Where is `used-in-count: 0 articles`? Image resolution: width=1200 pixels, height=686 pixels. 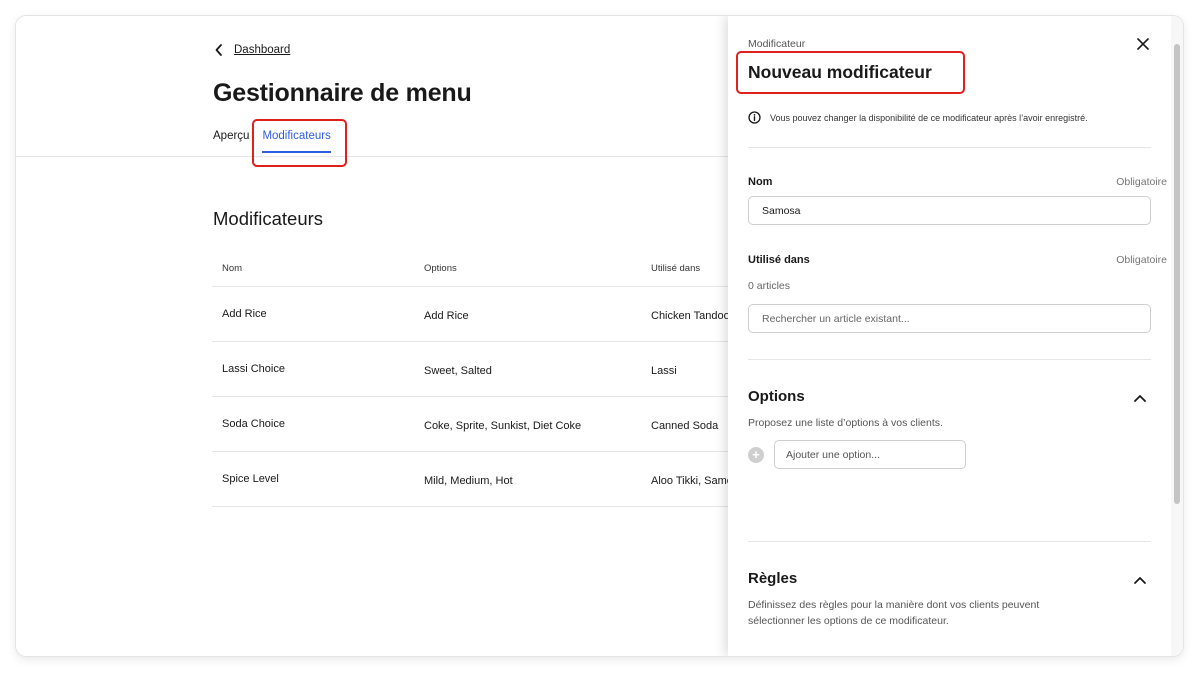 used-in-count: 0 articles is located at coordinates (769, 286).